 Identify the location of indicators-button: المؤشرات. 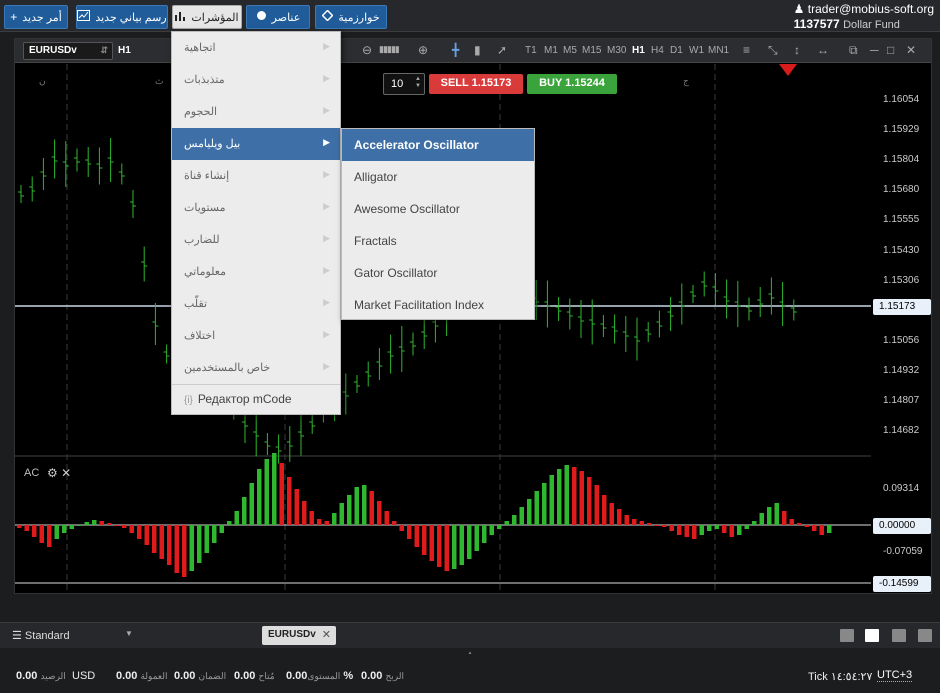
(207, 17).